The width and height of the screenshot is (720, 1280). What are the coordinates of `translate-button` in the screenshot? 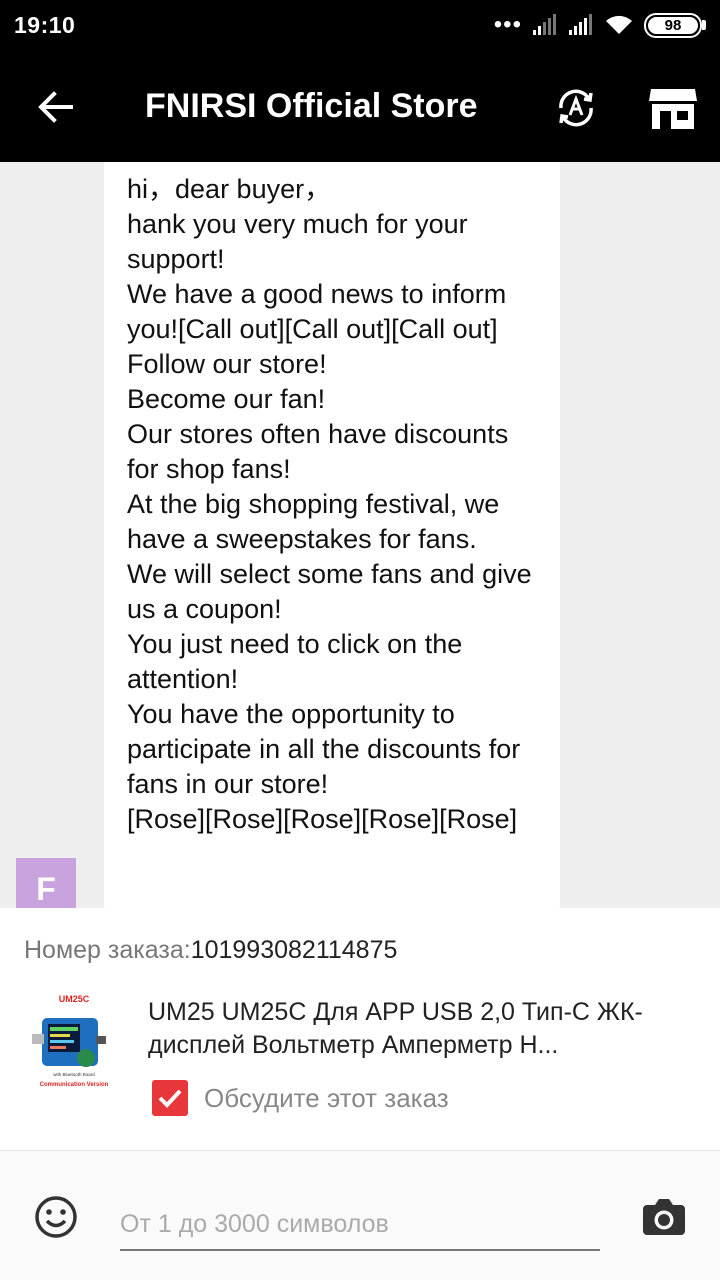 It's located at (576, 108).